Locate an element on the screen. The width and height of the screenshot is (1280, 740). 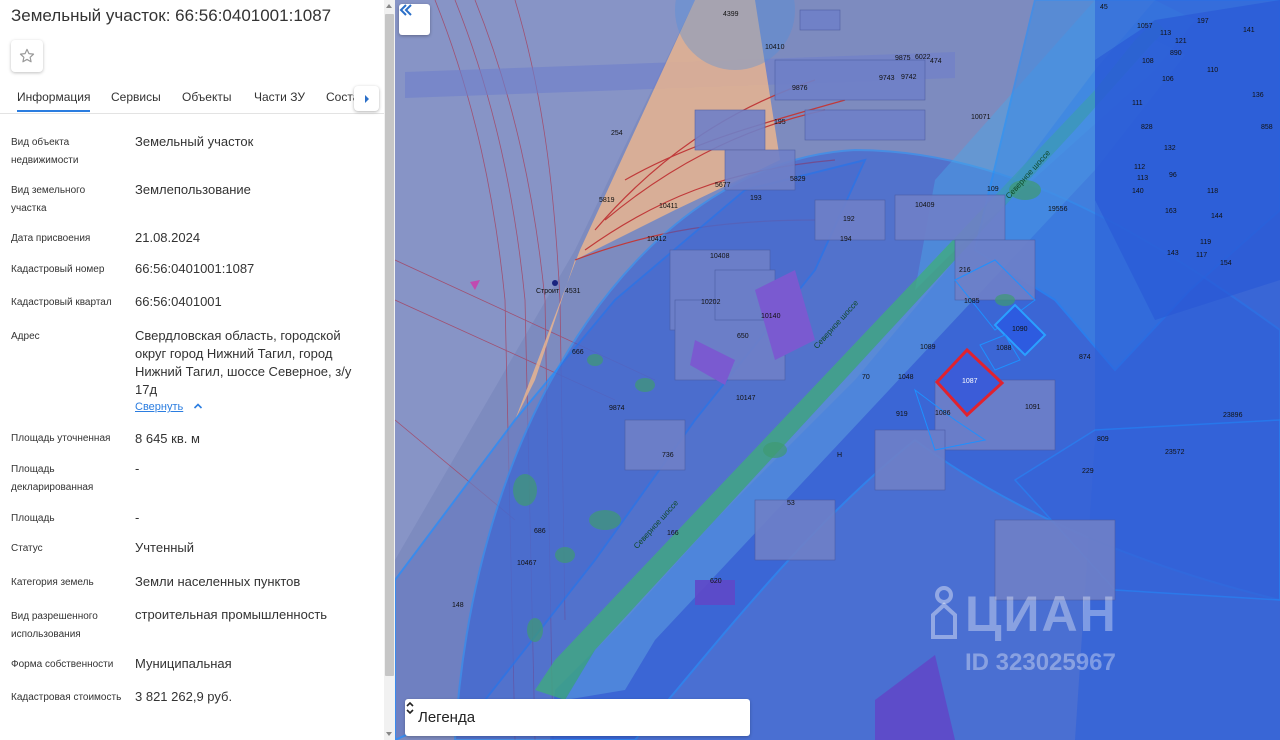
map-label: 10411 is located at coordinates (668, 206).